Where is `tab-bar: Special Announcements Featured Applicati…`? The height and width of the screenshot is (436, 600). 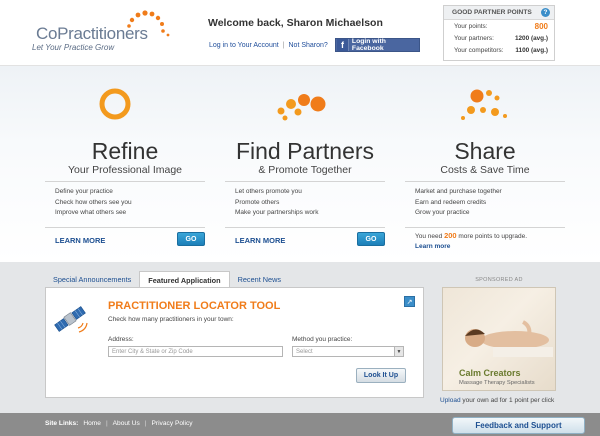 tab-bar: Special Announcements Featured Applicati… is located at coordinates (167, 279).